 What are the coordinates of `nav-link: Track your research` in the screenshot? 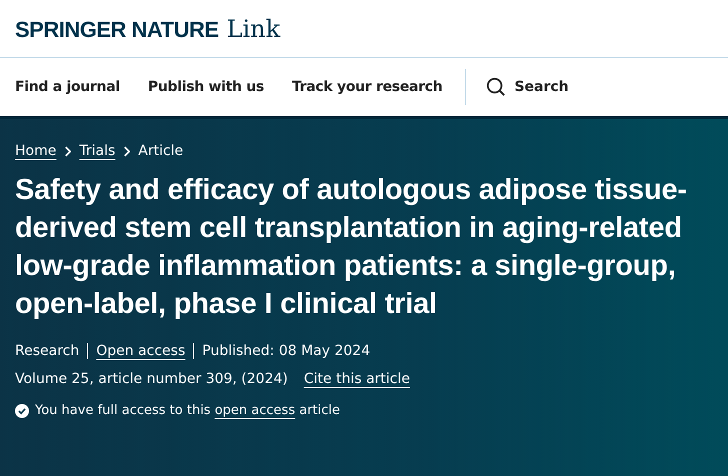 It's located at (367, 87).